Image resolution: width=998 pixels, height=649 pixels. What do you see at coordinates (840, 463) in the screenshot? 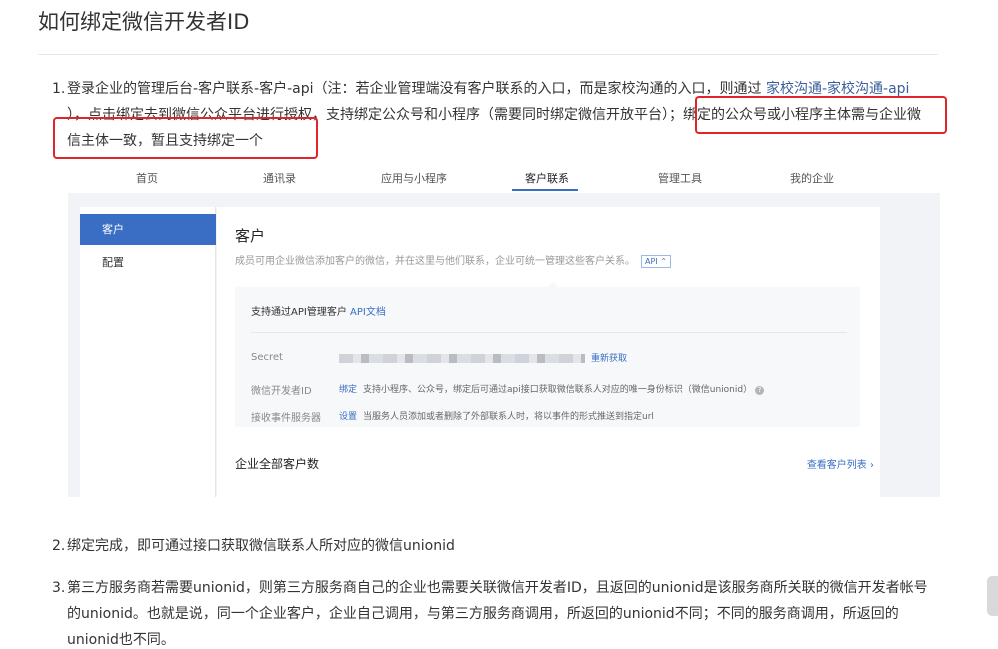
I see `view-customer-list-link: 查看客户列表 ›` at bounding box center [840, 463].